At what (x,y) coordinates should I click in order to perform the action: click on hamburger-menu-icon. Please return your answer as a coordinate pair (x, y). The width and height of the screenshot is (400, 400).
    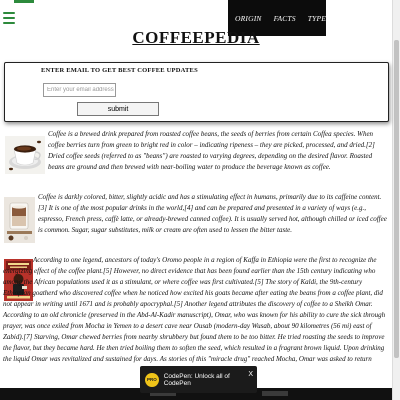
    Looking at the image, I should click on (9, 18).